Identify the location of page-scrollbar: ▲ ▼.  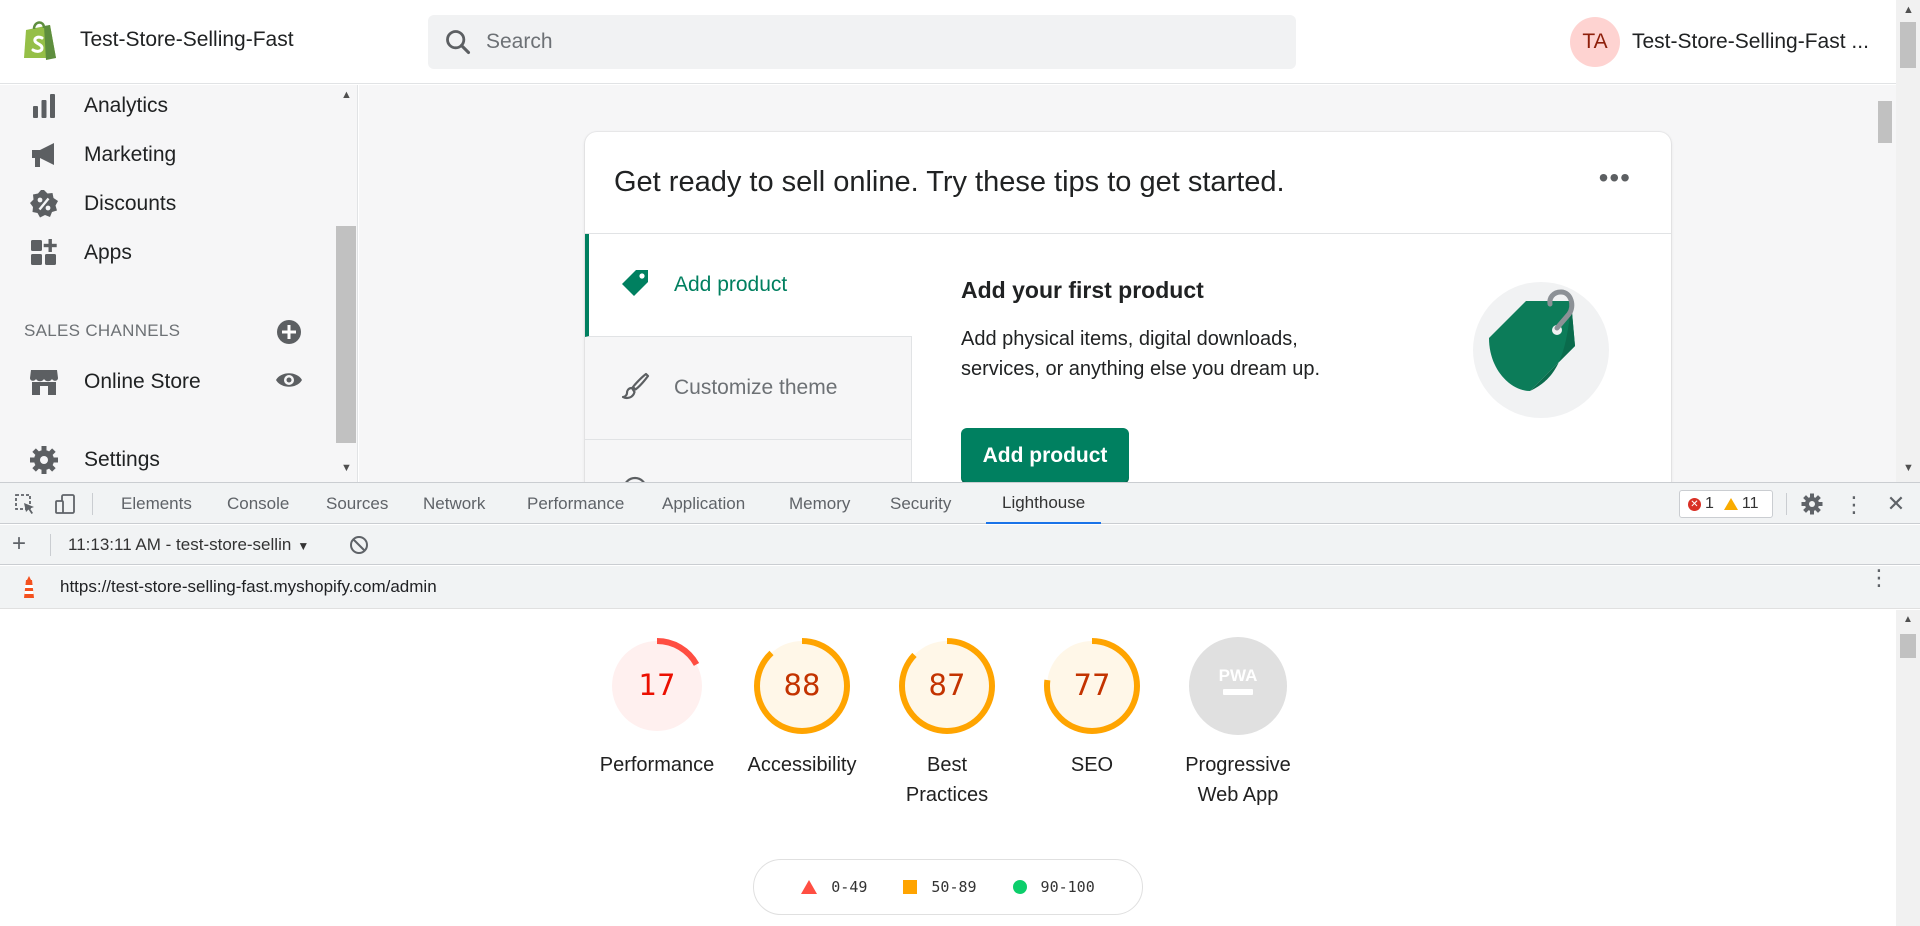
(1908, 241).